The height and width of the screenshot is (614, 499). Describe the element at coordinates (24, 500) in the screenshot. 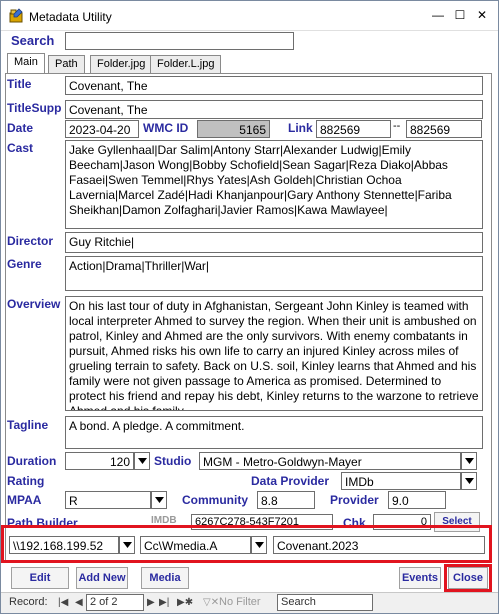

I see `mpaa-label: MPAA` at that location.